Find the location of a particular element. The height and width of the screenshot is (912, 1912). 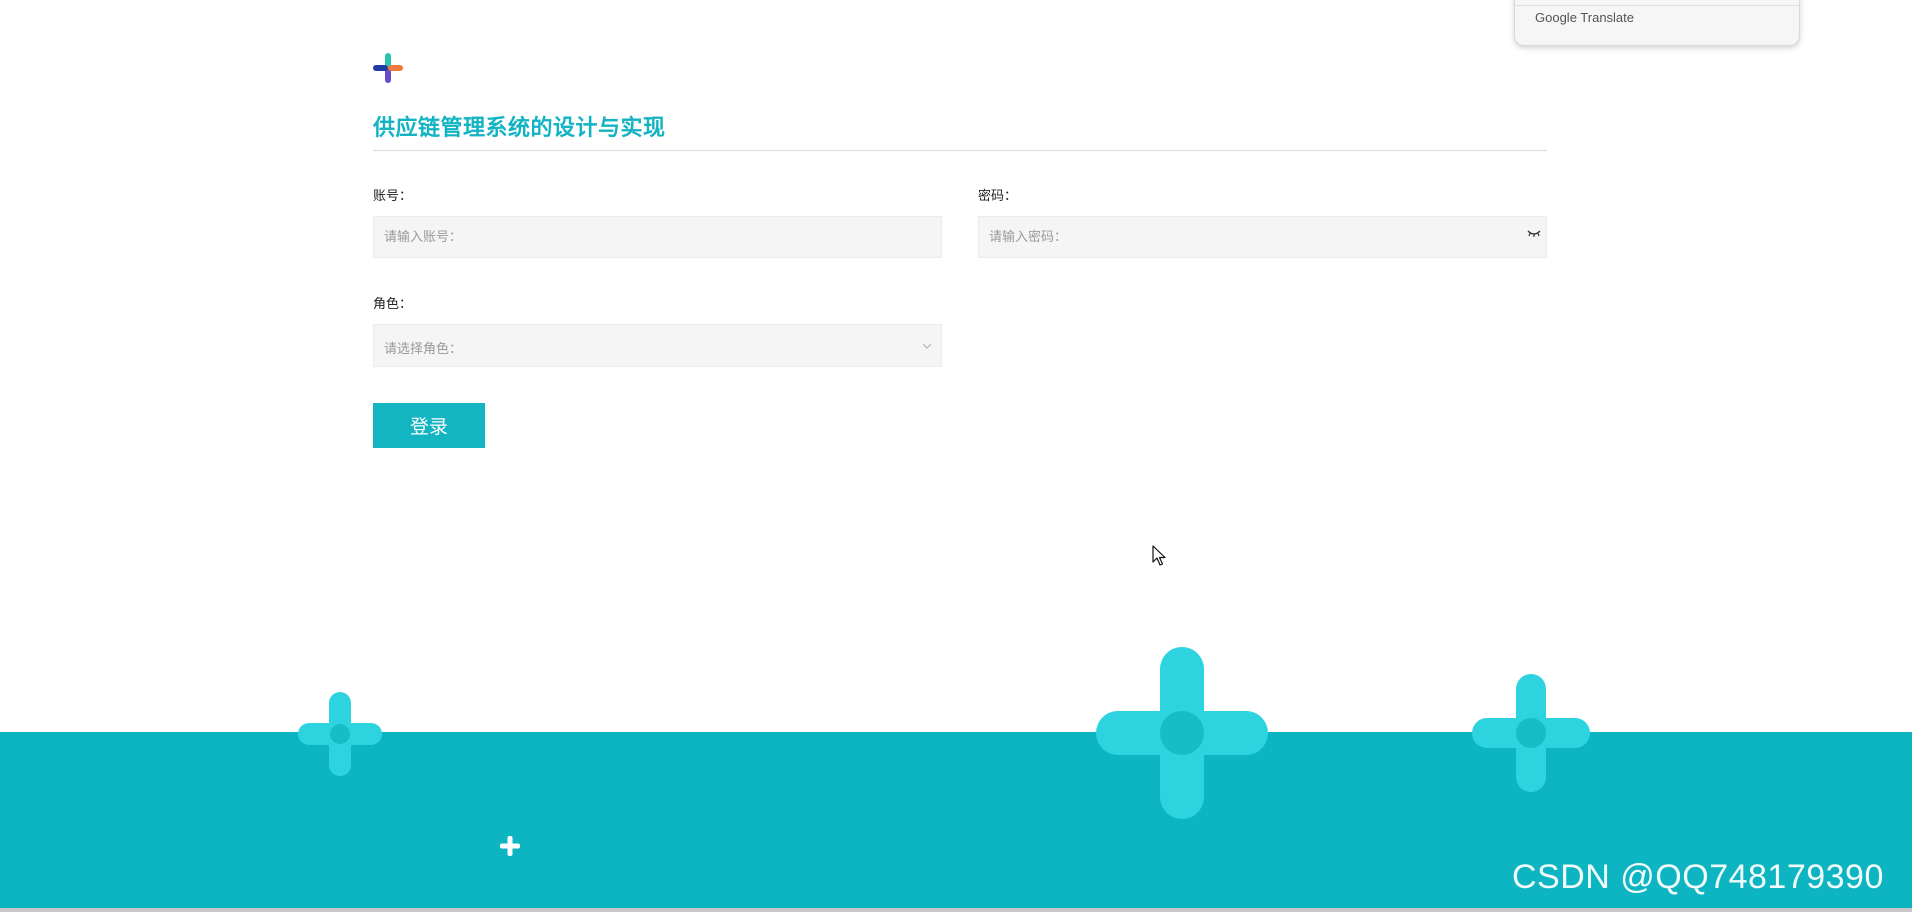

chevron-down-icon is located at coordinates (927, 346).